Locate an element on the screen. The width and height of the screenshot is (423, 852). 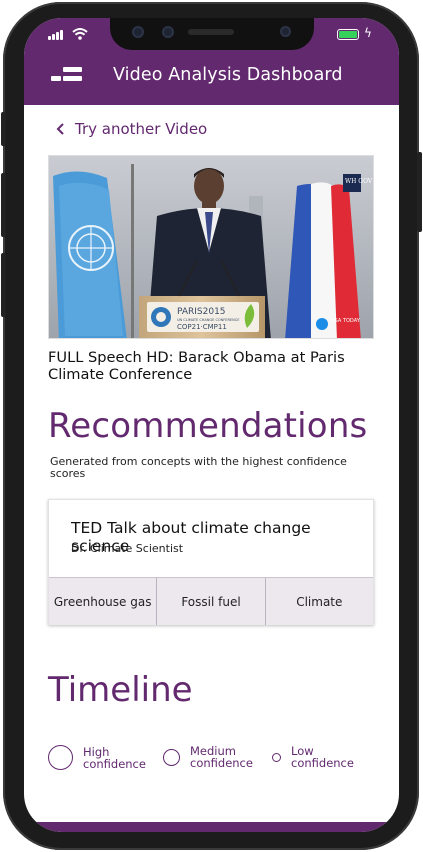
legend-item-high: High confidence is located at coordinates (97, 757).